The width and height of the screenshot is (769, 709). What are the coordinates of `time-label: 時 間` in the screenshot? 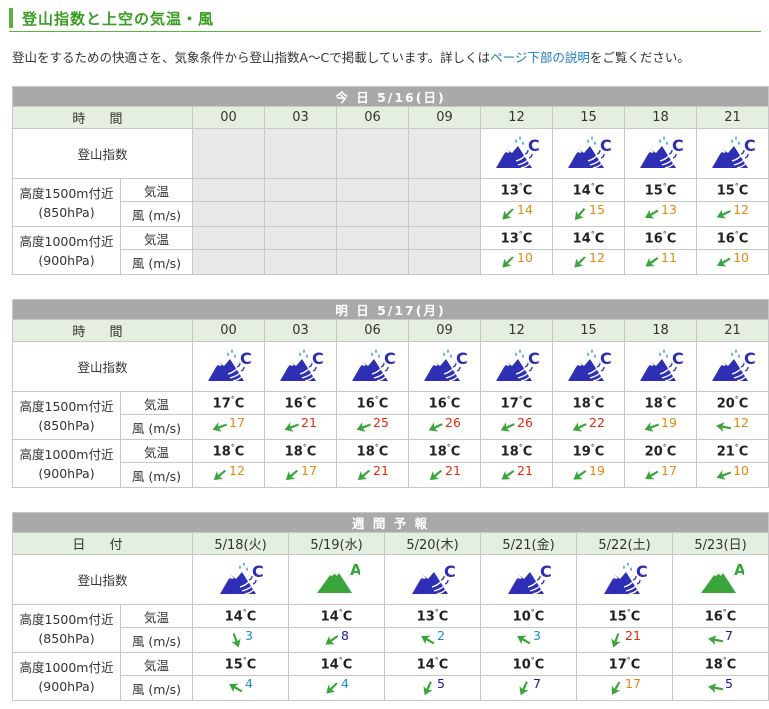 It's located at (102, 117).